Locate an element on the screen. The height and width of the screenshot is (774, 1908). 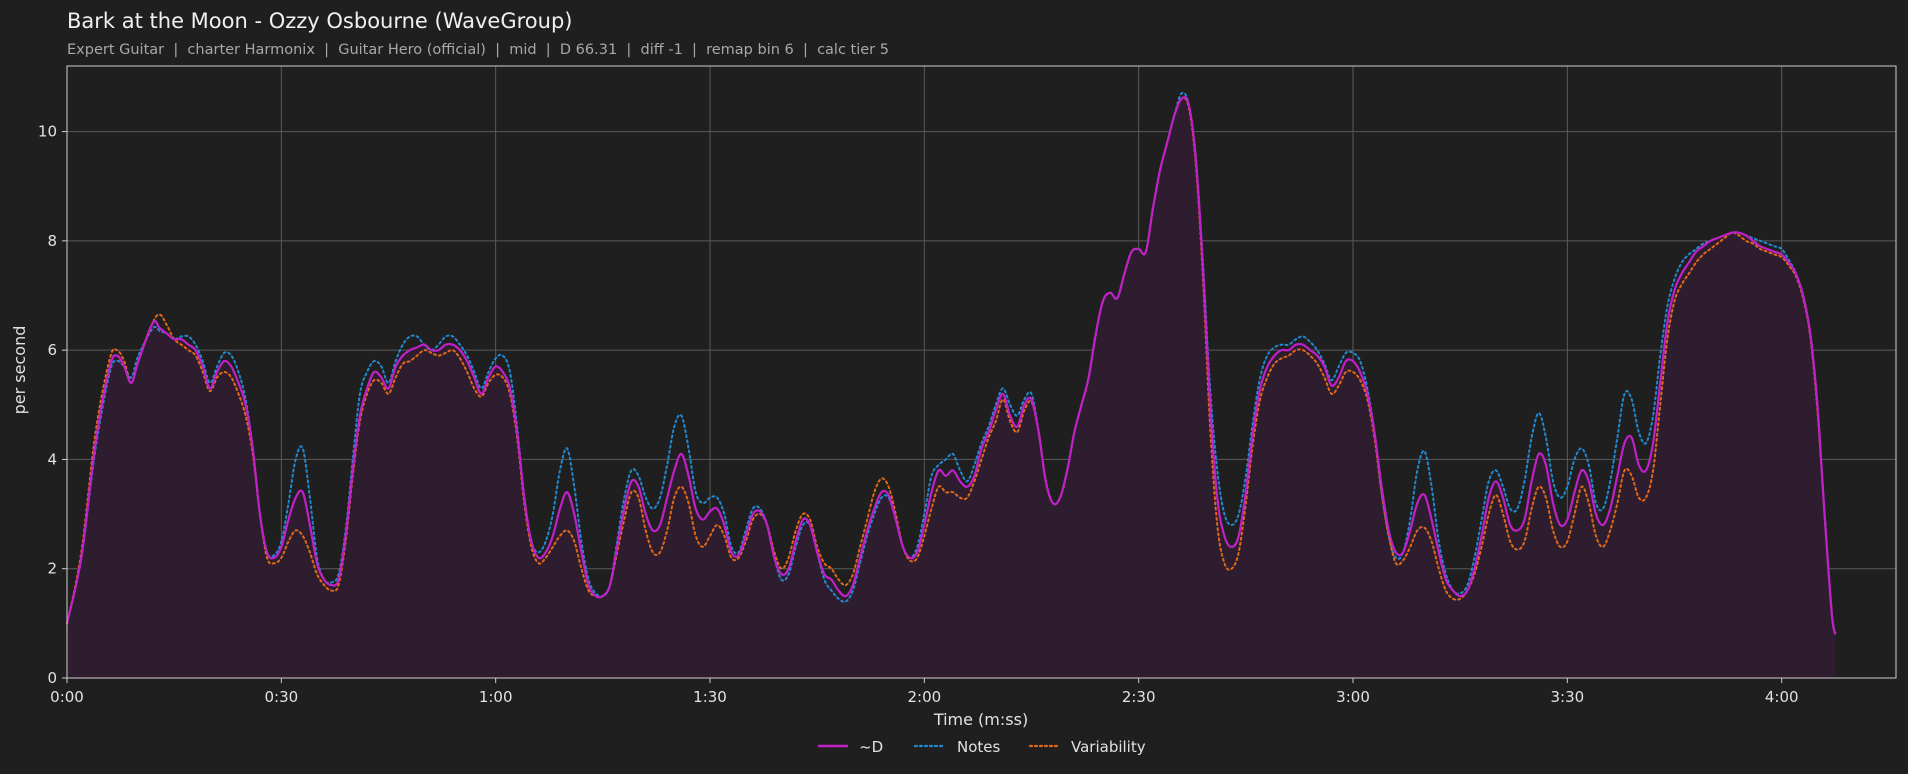
y-tick-label: 4 is located at coordinates (52, 459).